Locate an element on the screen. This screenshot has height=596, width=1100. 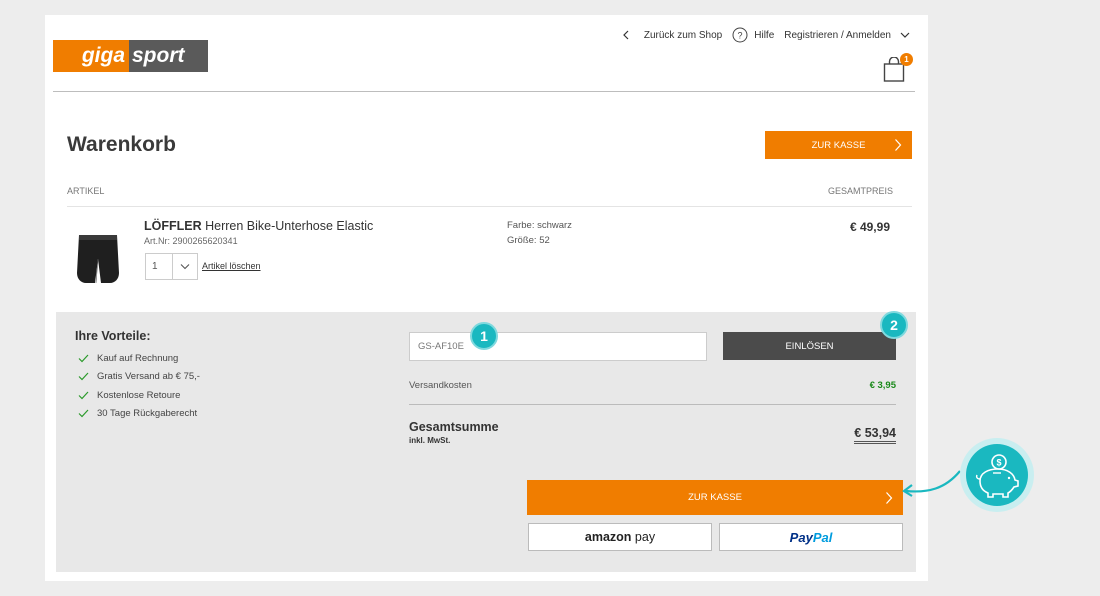
cart-button: 1 is located at coordinates (898, 68).